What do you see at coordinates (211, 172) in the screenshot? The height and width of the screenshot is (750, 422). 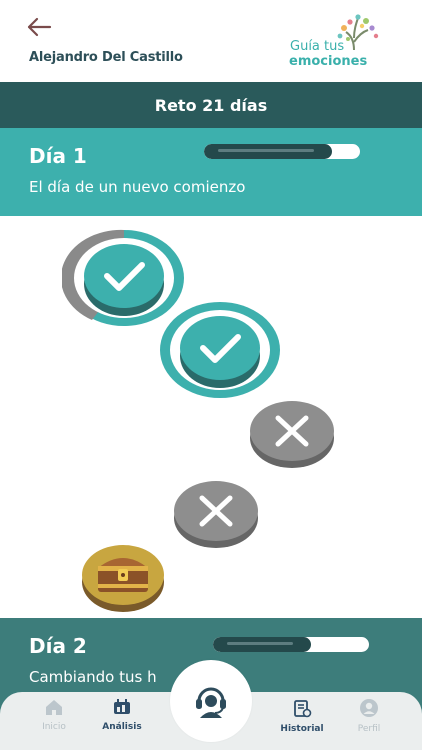 I see `day-1-header: Día 1 El día de un nuevo comienzo` at bounding box center [211, 172].